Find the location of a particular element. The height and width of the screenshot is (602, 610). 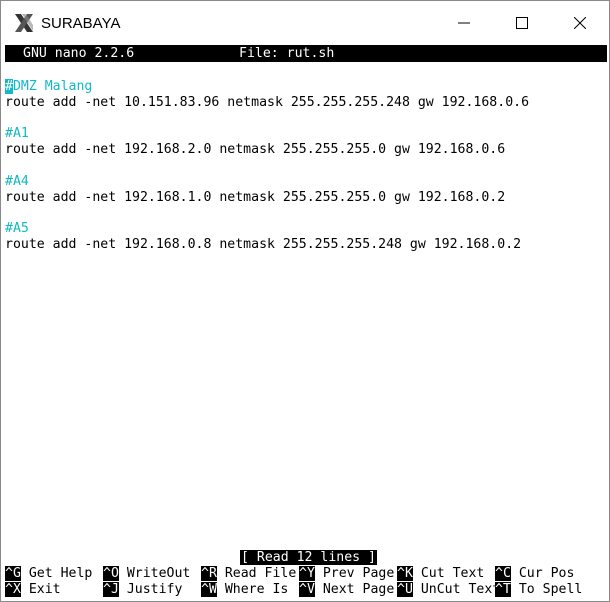

shortcut-cut-text: ^K Cut Text is located at coordinates (440, 574).